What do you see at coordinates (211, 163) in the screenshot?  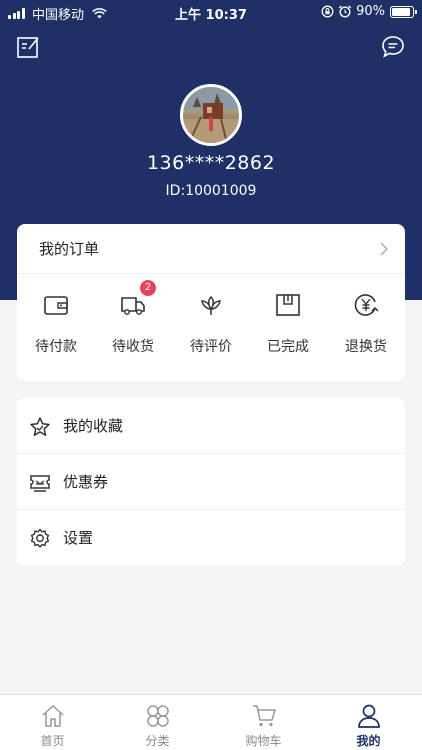 I see `user-phone: 136****2862` at bounding box center [211, 163].